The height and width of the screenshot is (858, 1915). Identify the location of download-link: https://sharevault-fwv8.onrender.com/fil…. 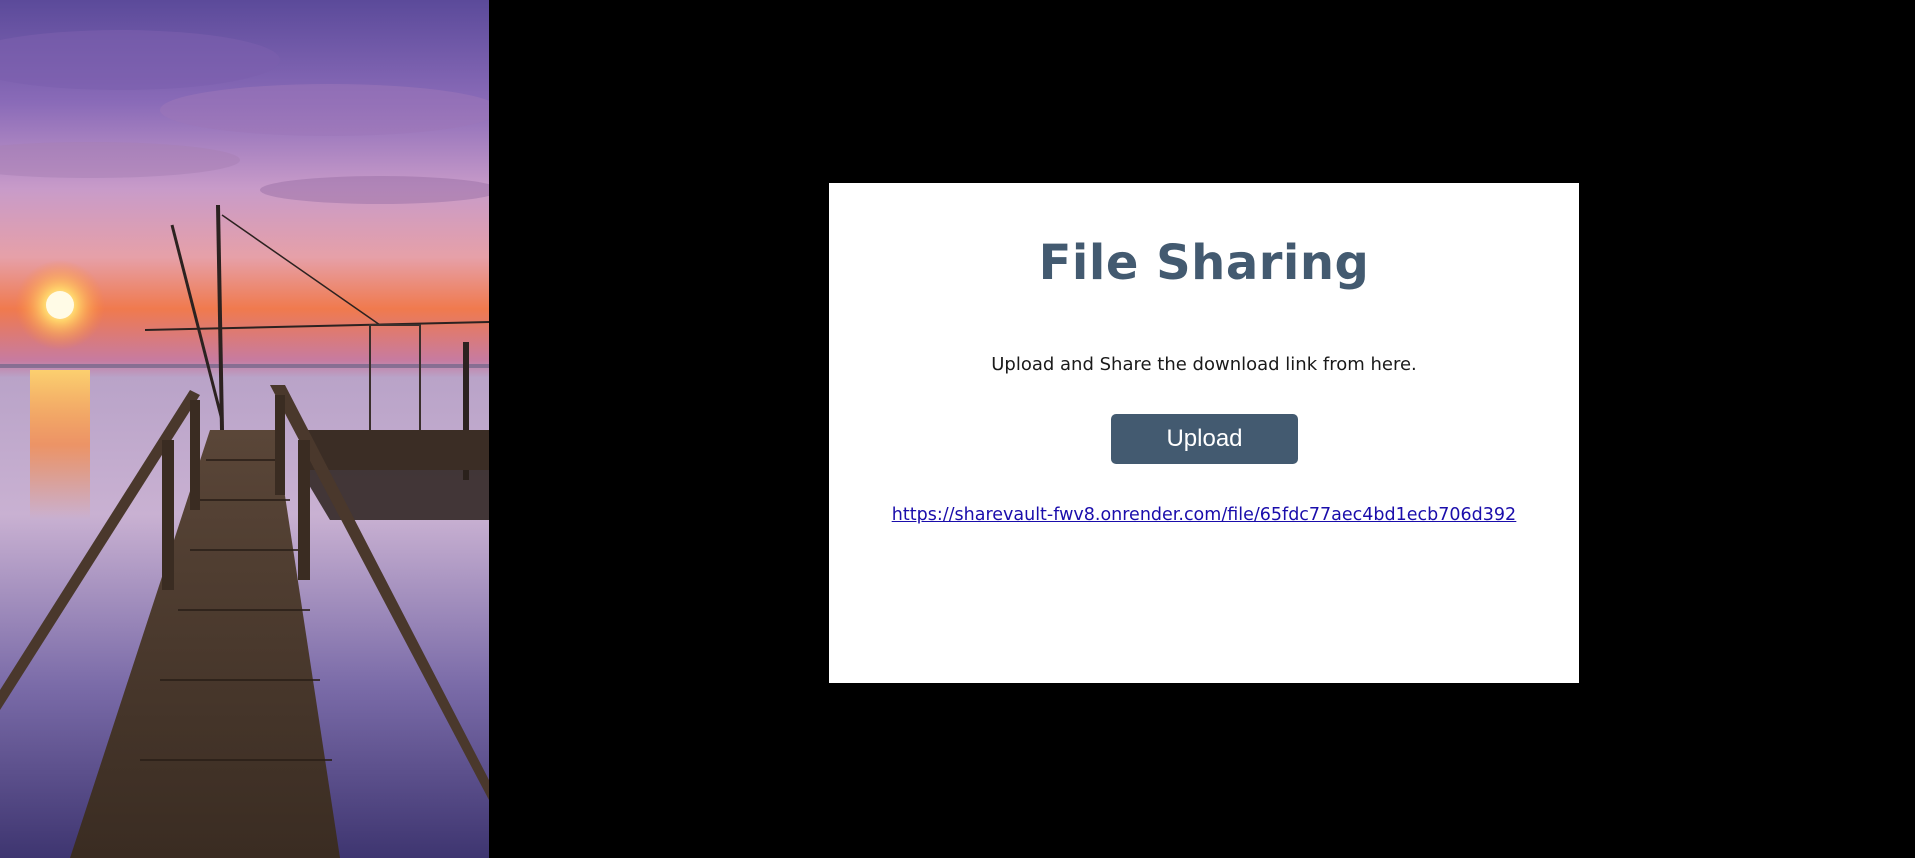
(1204, 515).